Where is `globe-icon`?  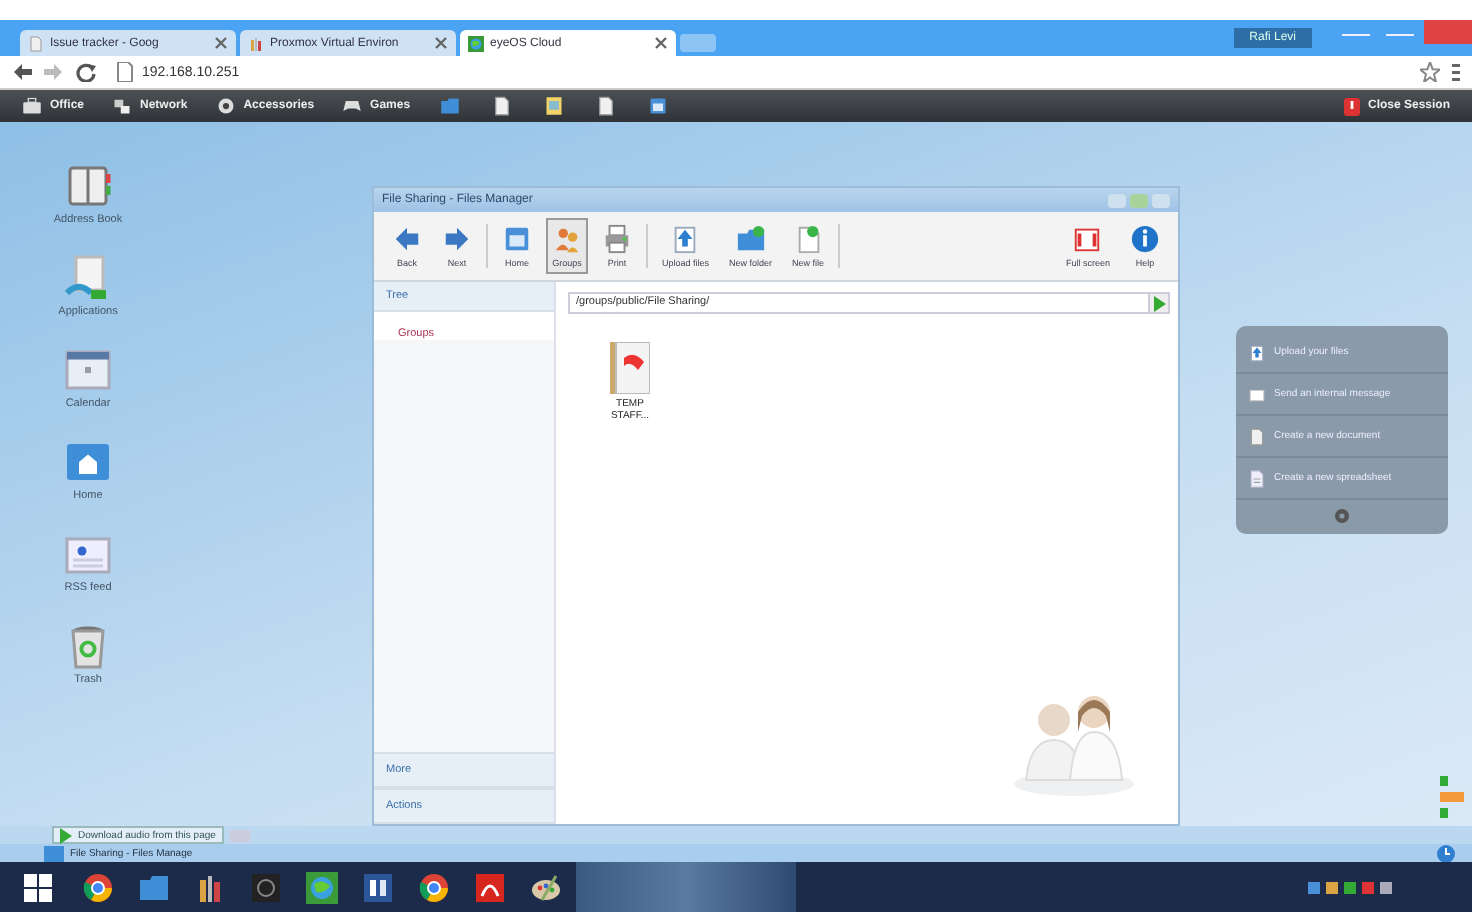 globe-icon is located at coordinates (476, 43).